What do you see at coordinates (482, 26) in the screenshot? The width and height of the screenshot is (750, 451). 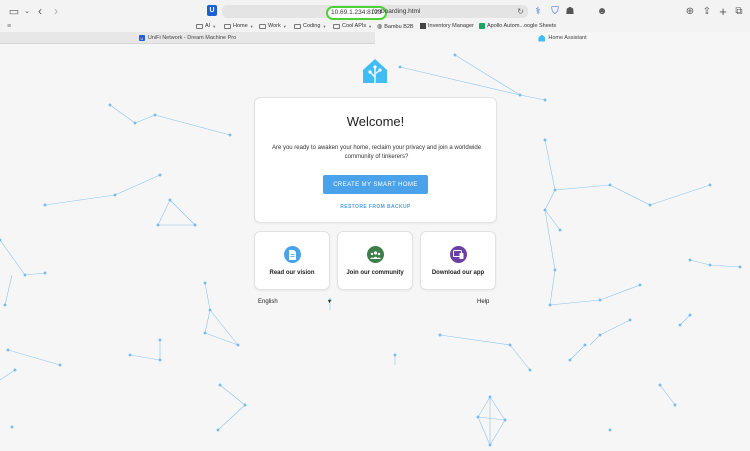 I see `sheets-icon` at bounding box center [482, 26].